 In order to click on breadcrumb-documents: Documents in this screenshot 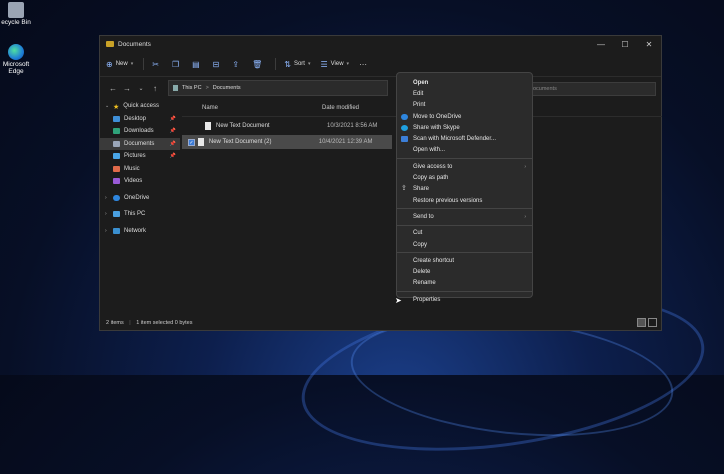, I will do `click(227, 88)`.